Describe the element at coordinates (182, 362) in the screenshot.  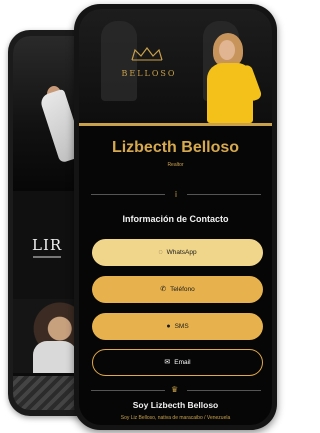
I see `email-button-label: Email` at that location.